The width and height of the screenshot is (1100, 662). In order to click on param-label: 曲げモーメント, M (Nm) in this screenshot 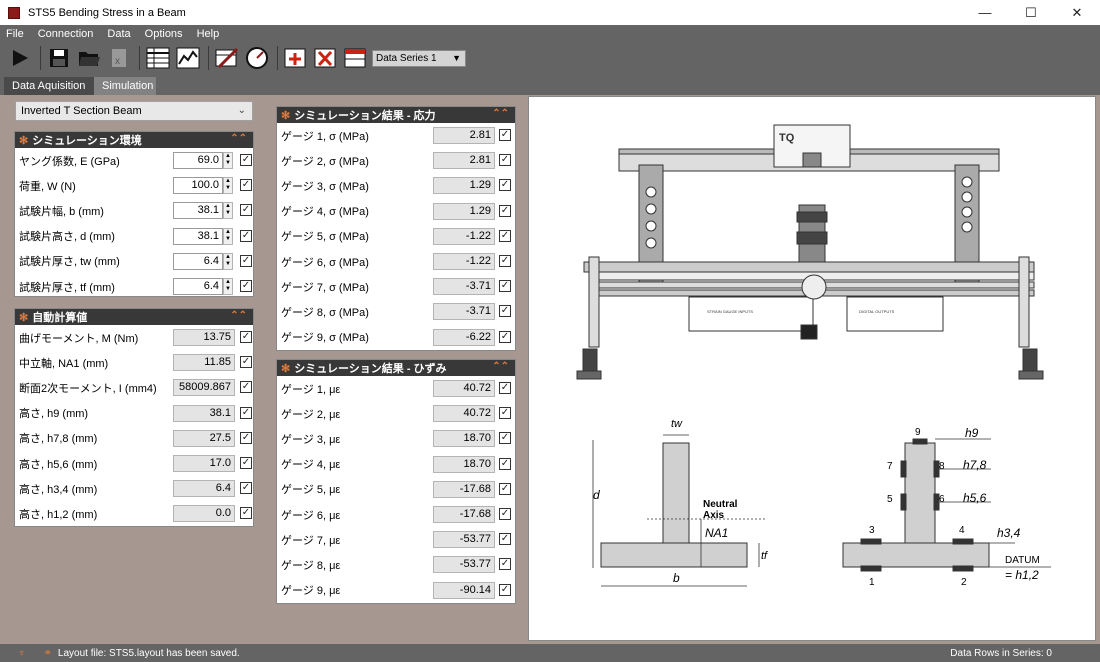, I will do `click(79, 338)`.